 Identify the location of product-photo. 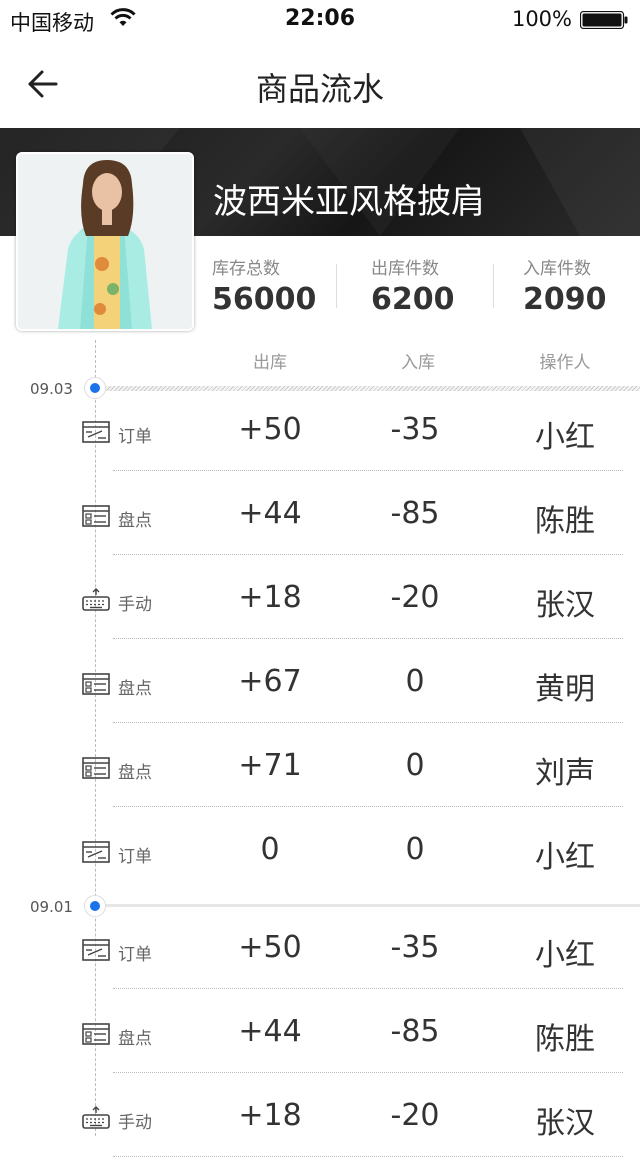
(105, 241).